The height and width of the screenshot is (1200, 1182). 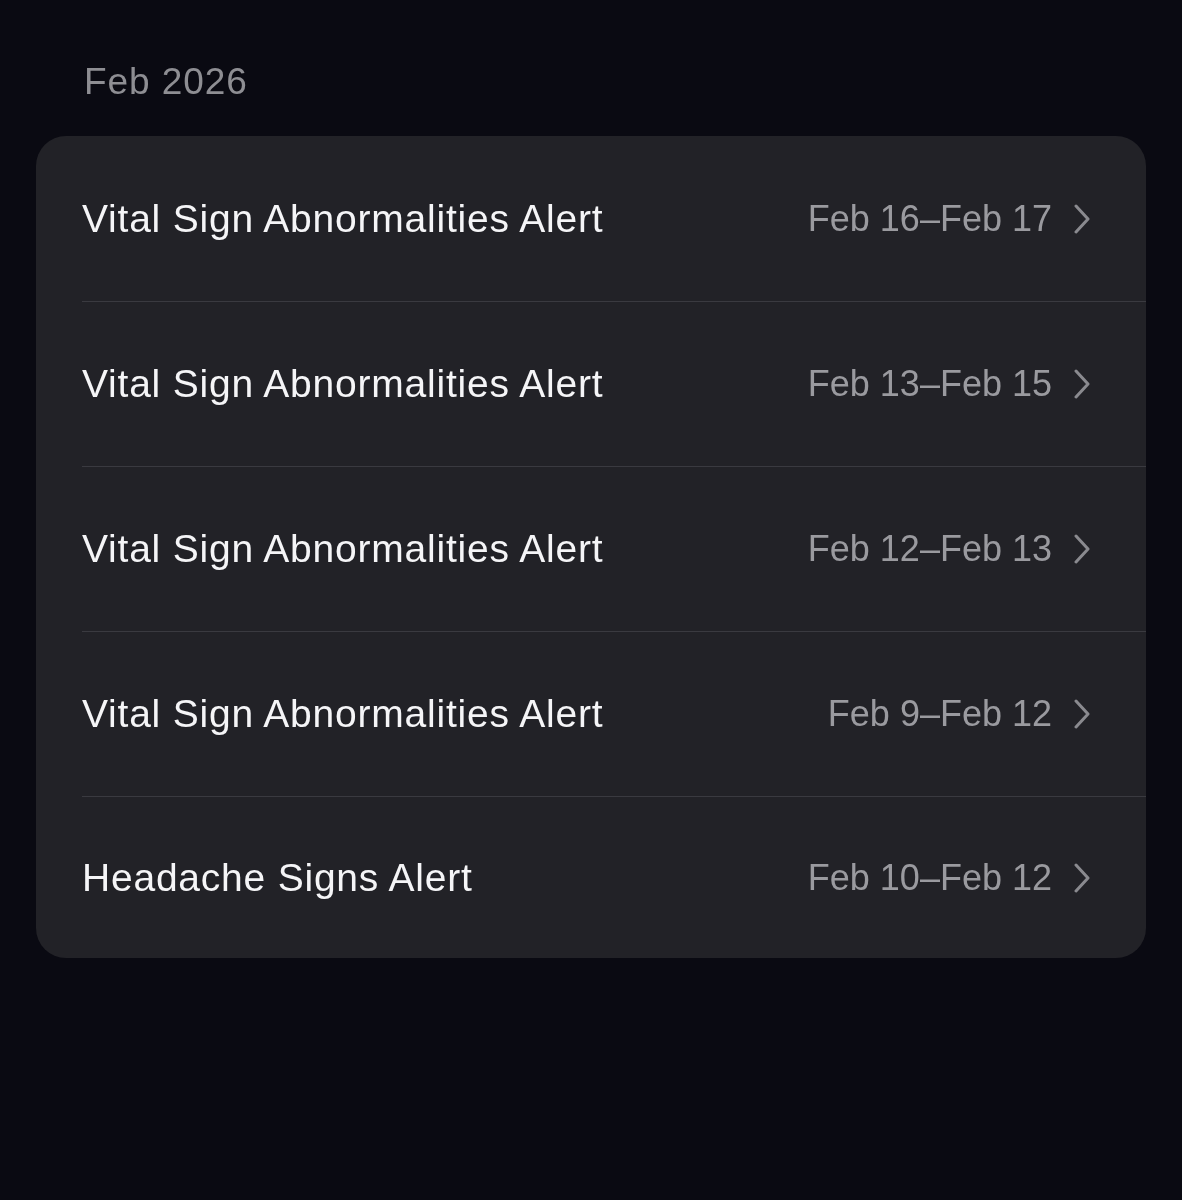 I want to click on alert-row: Vital Sign Abnormalities Alert Feb 16–Feb 17, so click(x=614, y=218).